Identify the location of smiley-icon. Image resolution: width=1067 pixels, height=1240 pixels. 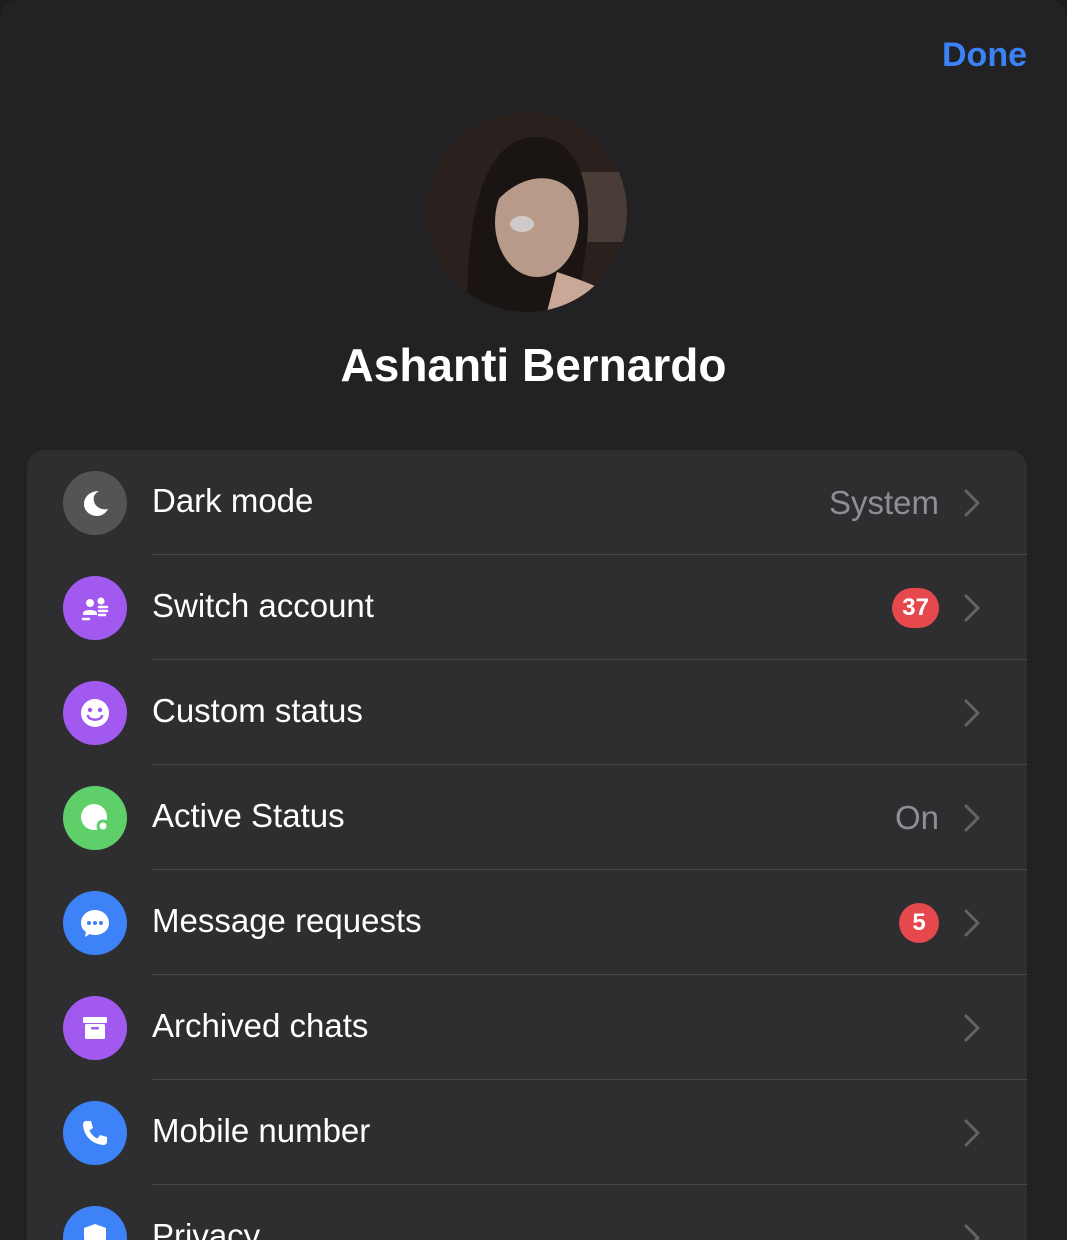
(95, 713).